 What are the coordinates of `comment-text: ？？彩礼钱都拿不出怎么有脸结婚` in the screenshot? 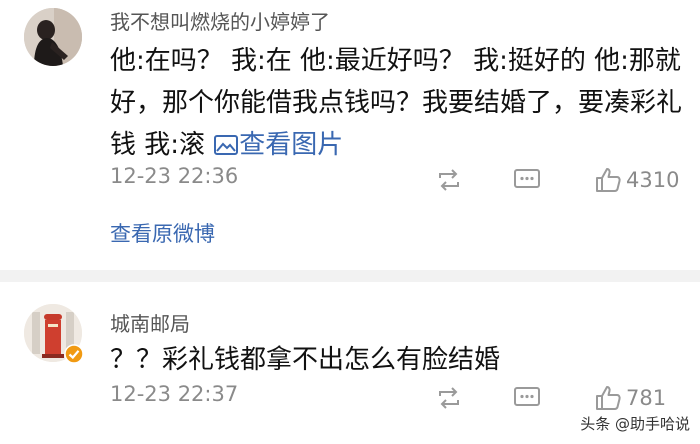 It's located at (400, 360).